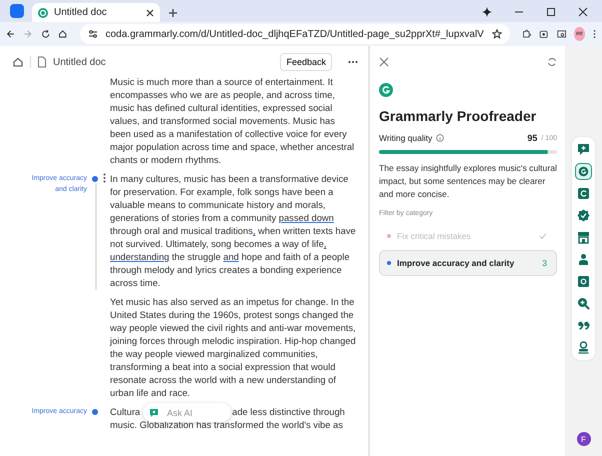 The height and width of the screenshot is (456, 602). Describe the element at coordinates (487, 12) in the screenshot. I see `sparkle-icon` at that location.